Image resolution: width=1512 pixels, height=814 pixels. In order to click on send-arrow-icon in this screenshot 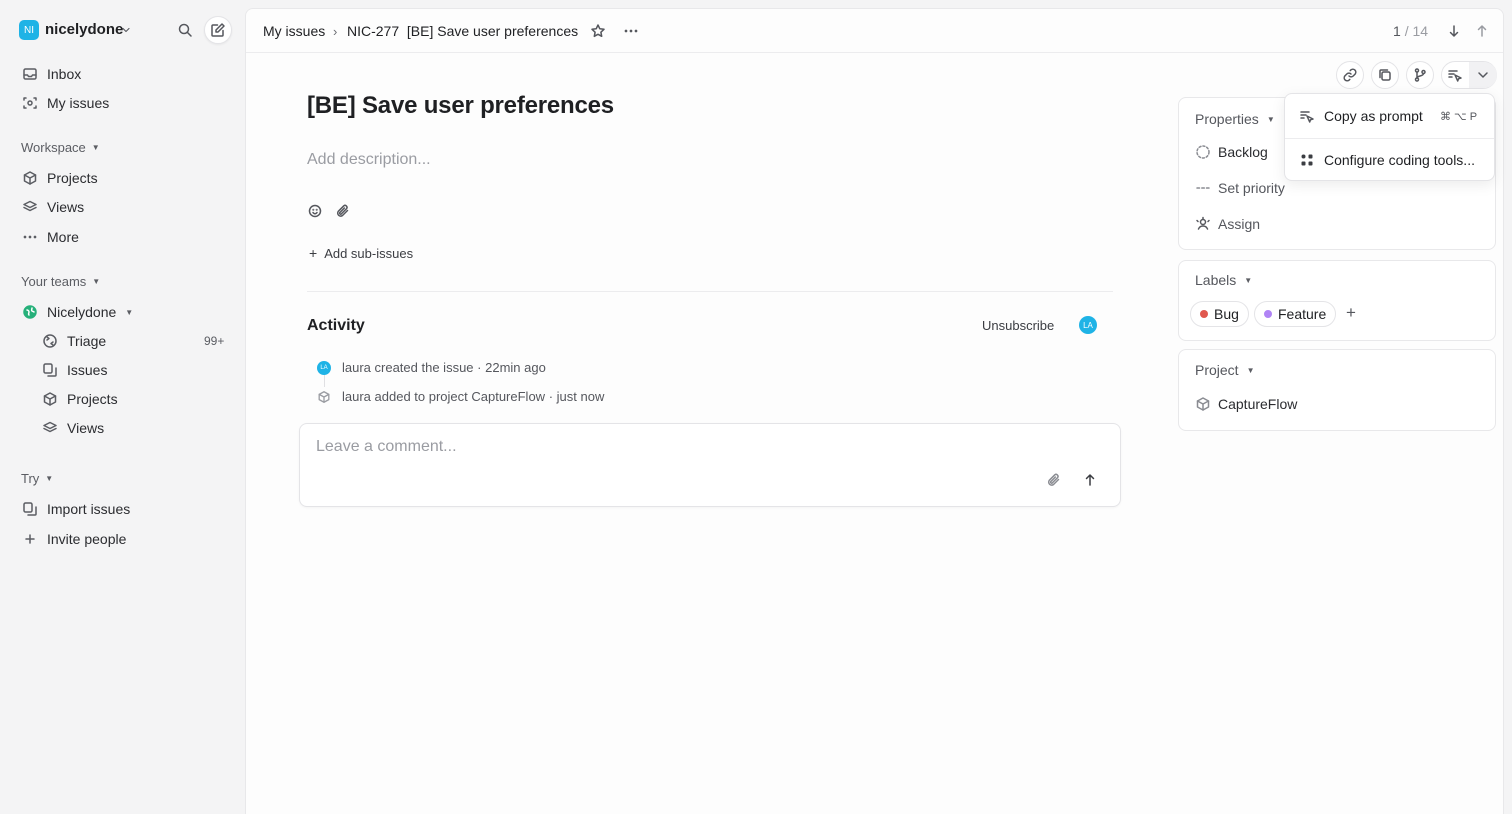, I will do `click(1090, 480)`.